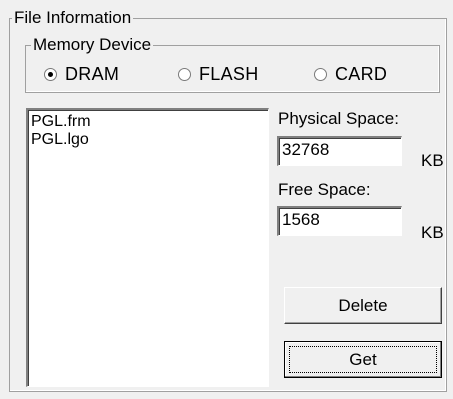 This screenshot has width=453, height=399. I want to click on radio-dram-circle, so click(50, 74).